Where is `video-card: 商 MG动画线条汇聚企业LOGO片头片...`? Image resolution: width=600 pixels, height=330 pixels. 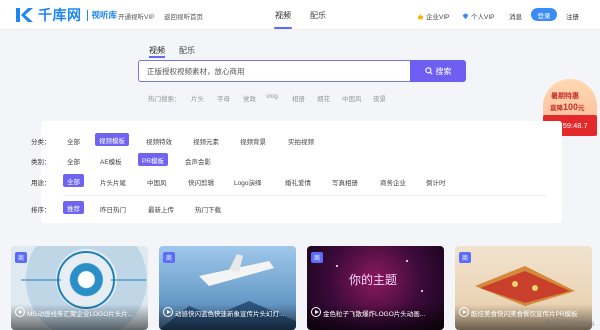
video-card: 商 MG动画线条汇聚企业LOGO片头片... is located at coordinates (79, 288).